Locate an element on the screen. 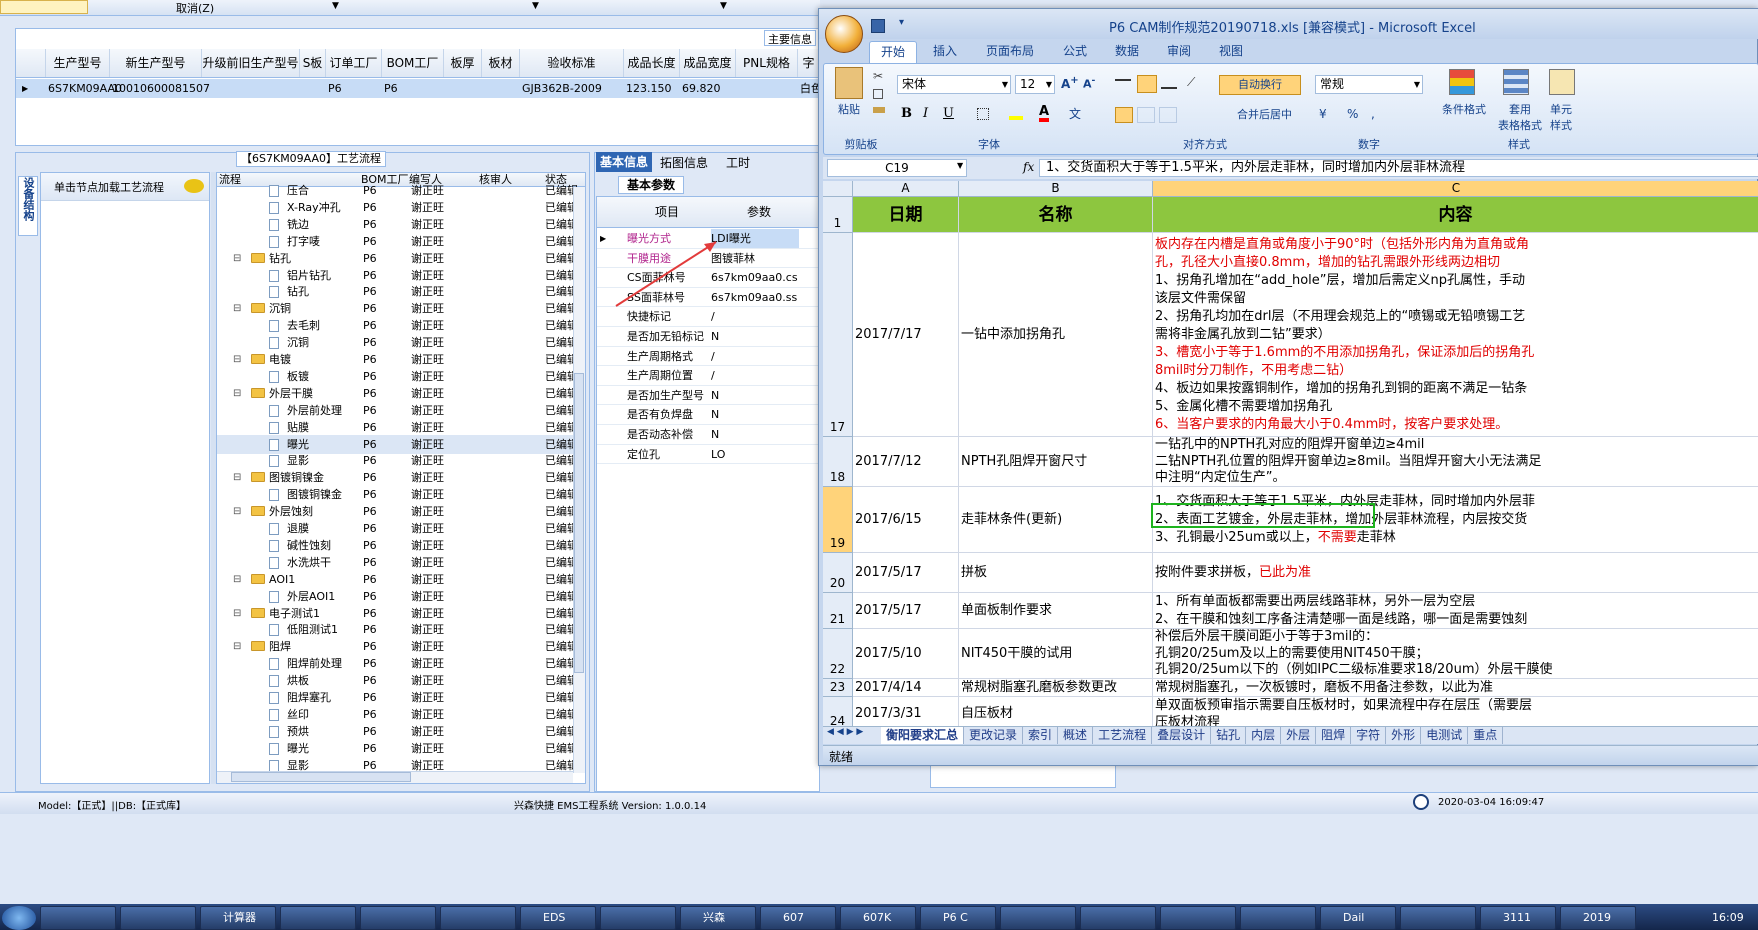 The width and height of the screenshot is (1758, 930). orientation-icon: ⟋ is located at coordinates (1191, 82).